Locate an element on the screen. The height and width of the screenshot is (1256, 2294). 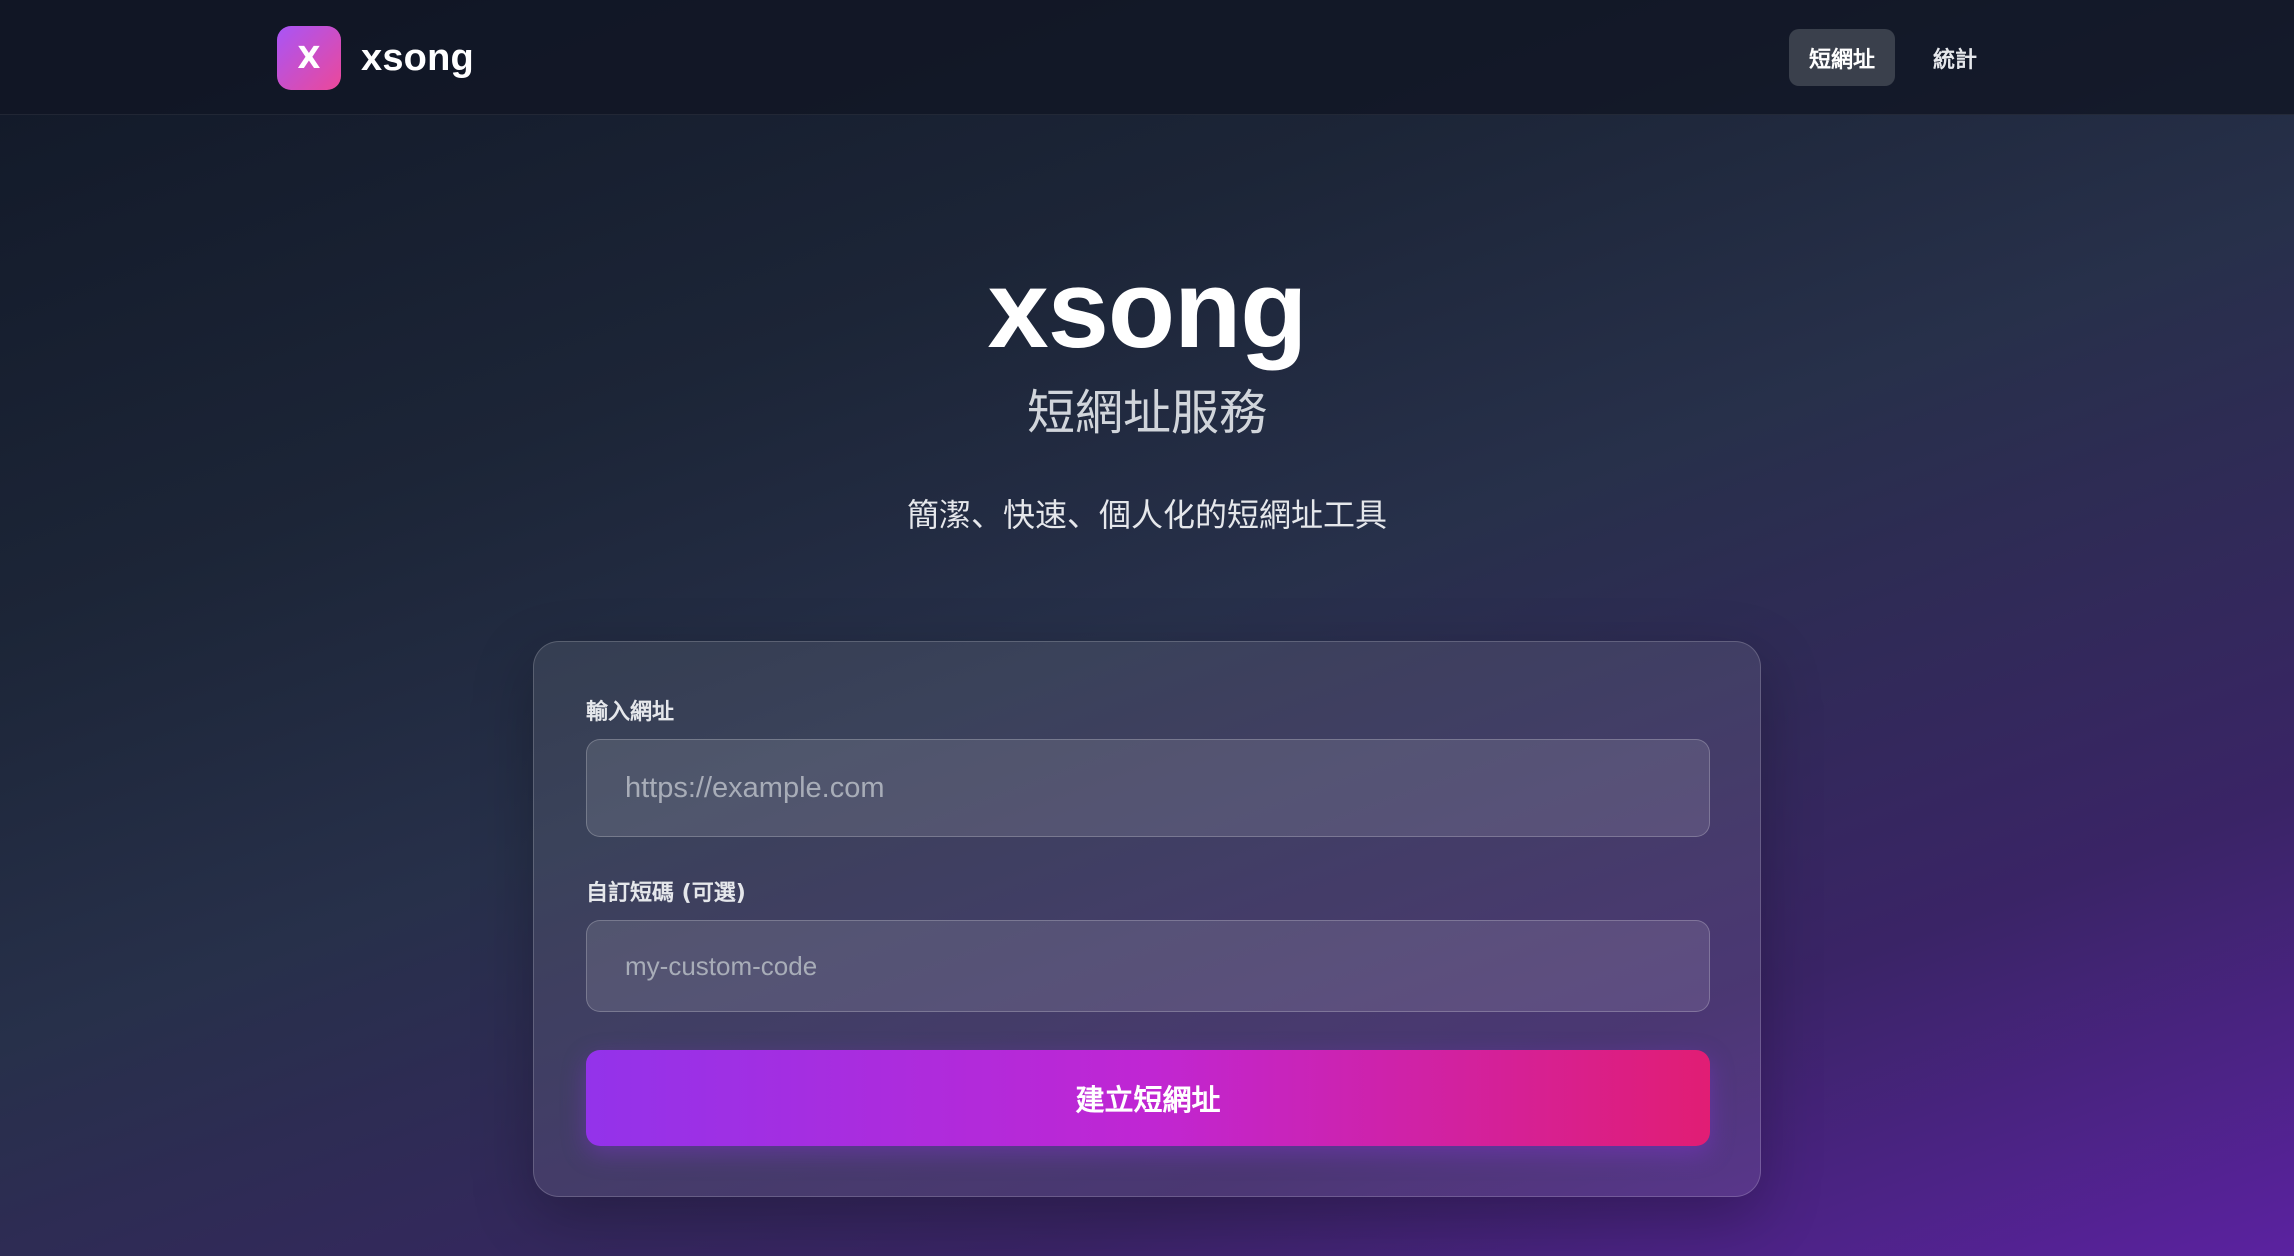
nav-item-stats: 統計 is located at coordinates (1955, 57).